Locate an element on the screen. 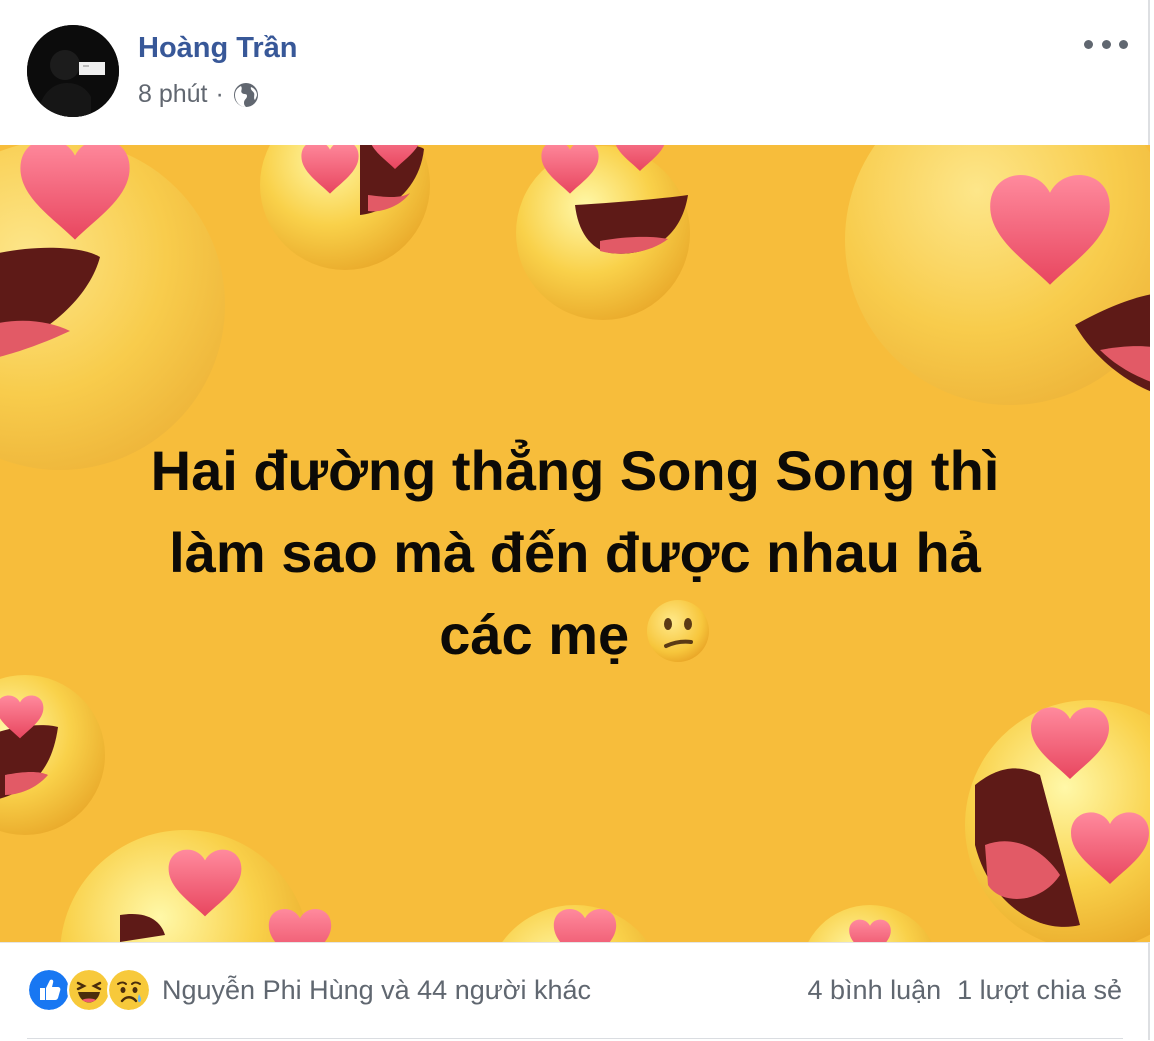 Image resolution: width=1154 pixels, height=1041 pixels. reactors-summary: Nguyễn Phi Hùng và 44 người khác is located at coordinates (376, 990).